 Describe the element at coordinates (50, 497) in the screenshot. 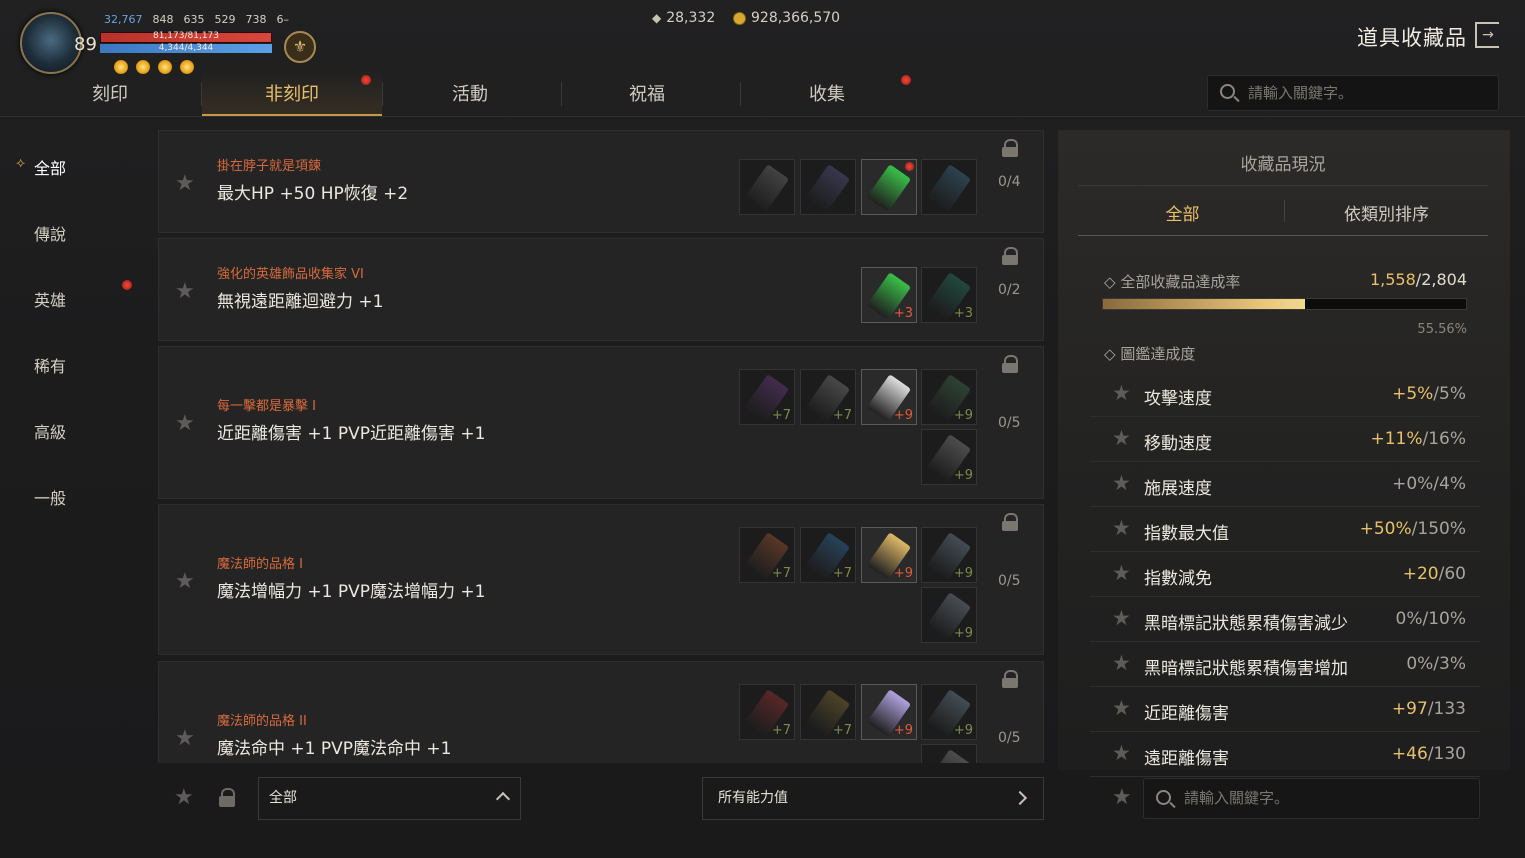

I see `sidebar-item-normal: 一般` at that location.